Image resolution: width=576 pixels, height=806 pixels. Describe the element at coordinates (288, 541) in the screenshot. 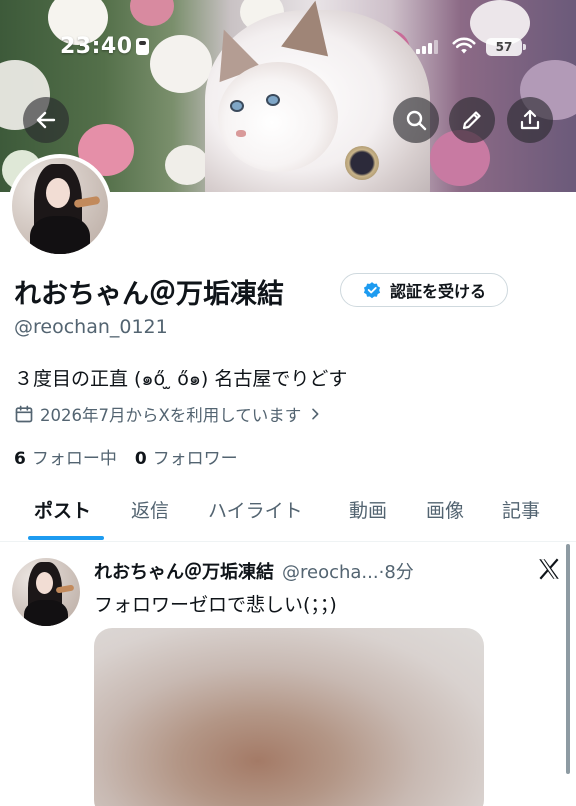

I see `tabs-divider` at that location.